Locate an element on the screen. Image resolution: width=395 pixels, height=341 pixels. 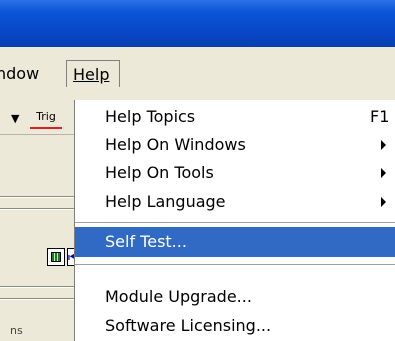
toolbar: ▼ Trig is located at coordinates (37, 117).